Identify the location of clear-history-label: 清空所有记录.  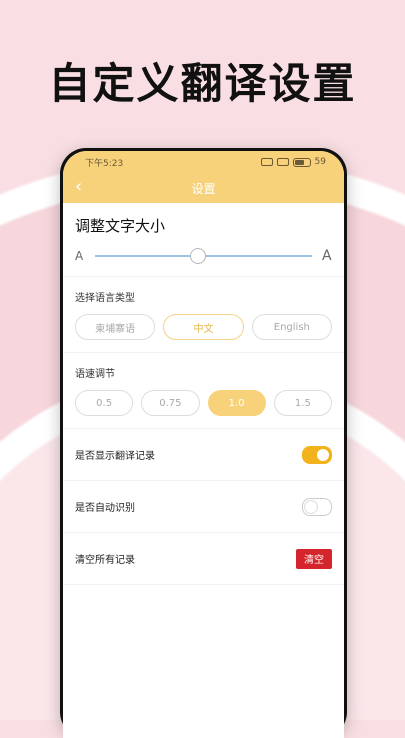
(105, 560).